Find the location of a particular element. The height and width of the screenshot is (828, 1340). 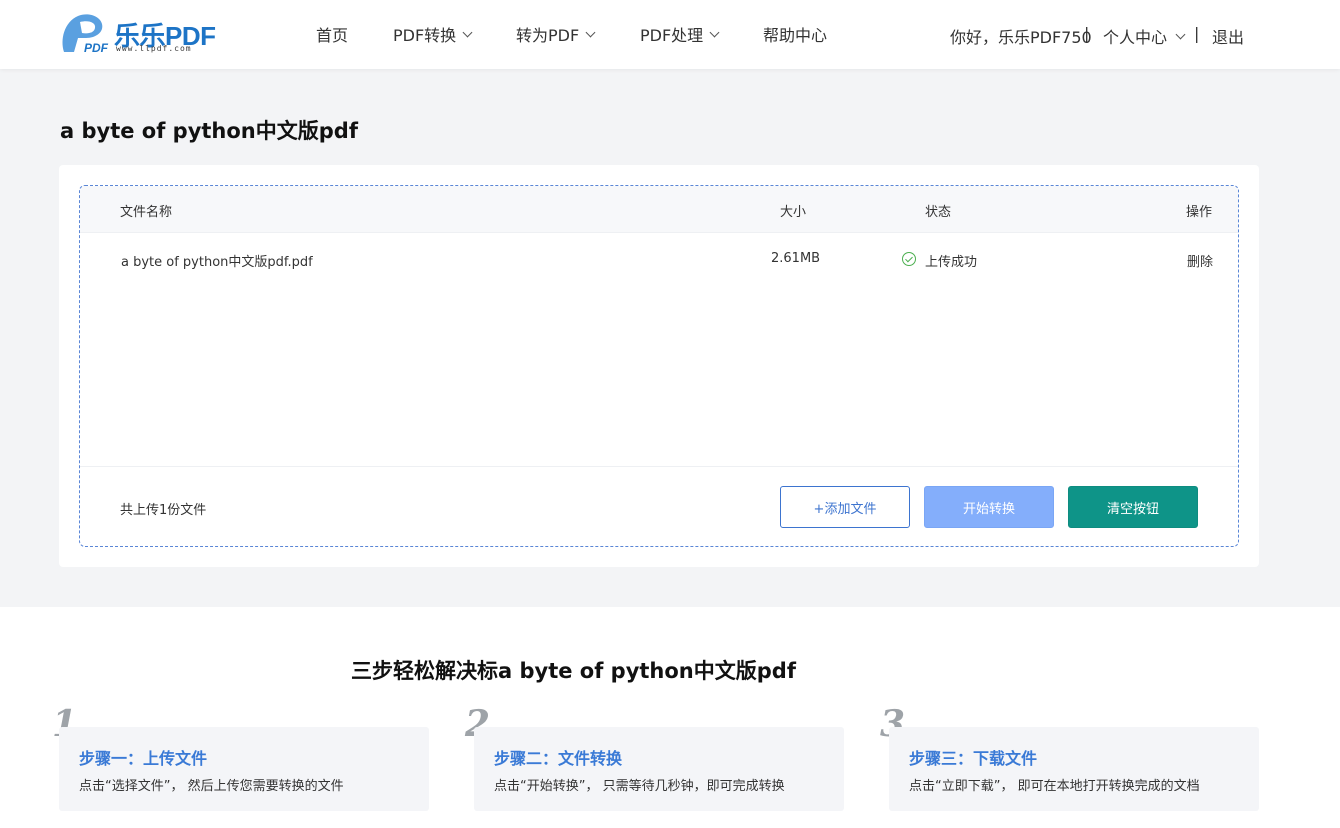

step-card: 步骤二：文件转换 点击“开始转换”， 只需等待几秒钟，即可完成转换 is located at coordinates (659, 769).